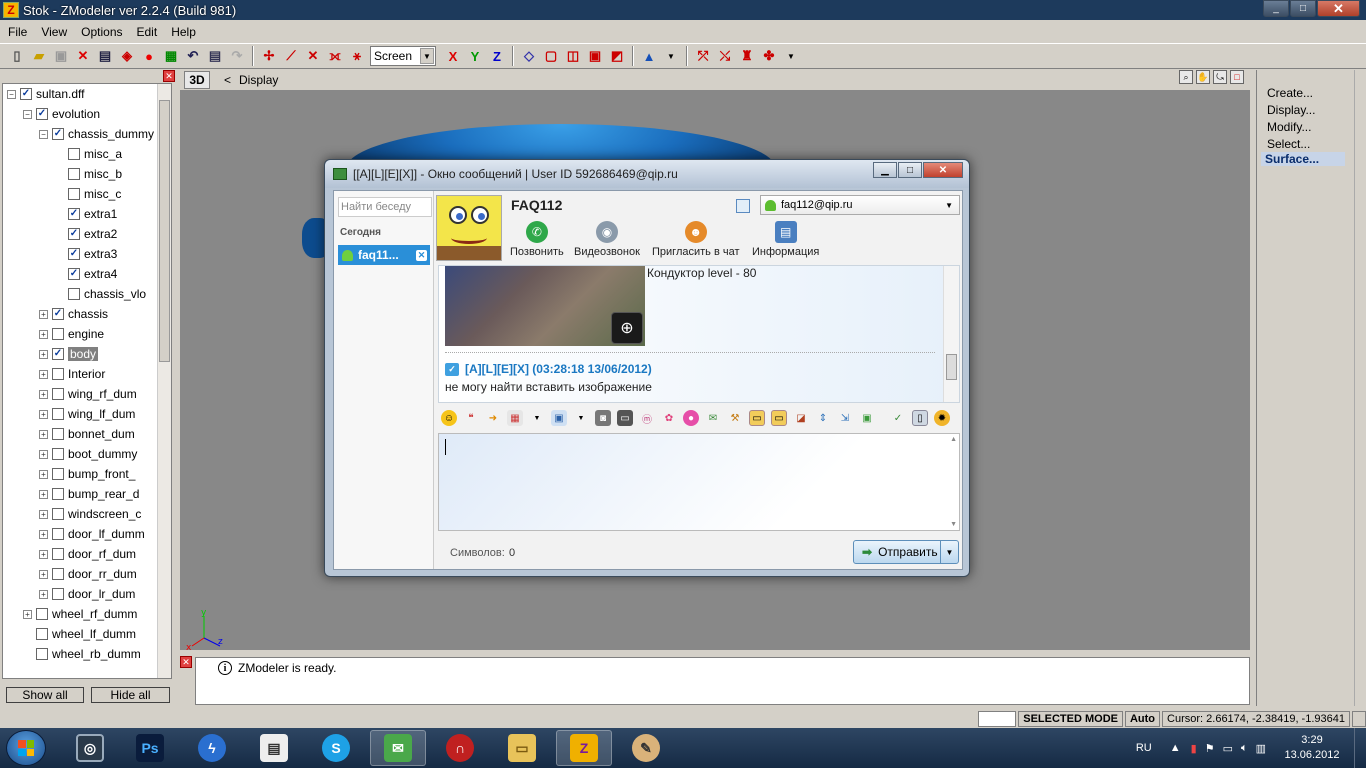  Describe the element at coordinates (61, 56) in the screenshot. I see `save-icon: ▣` at that location.